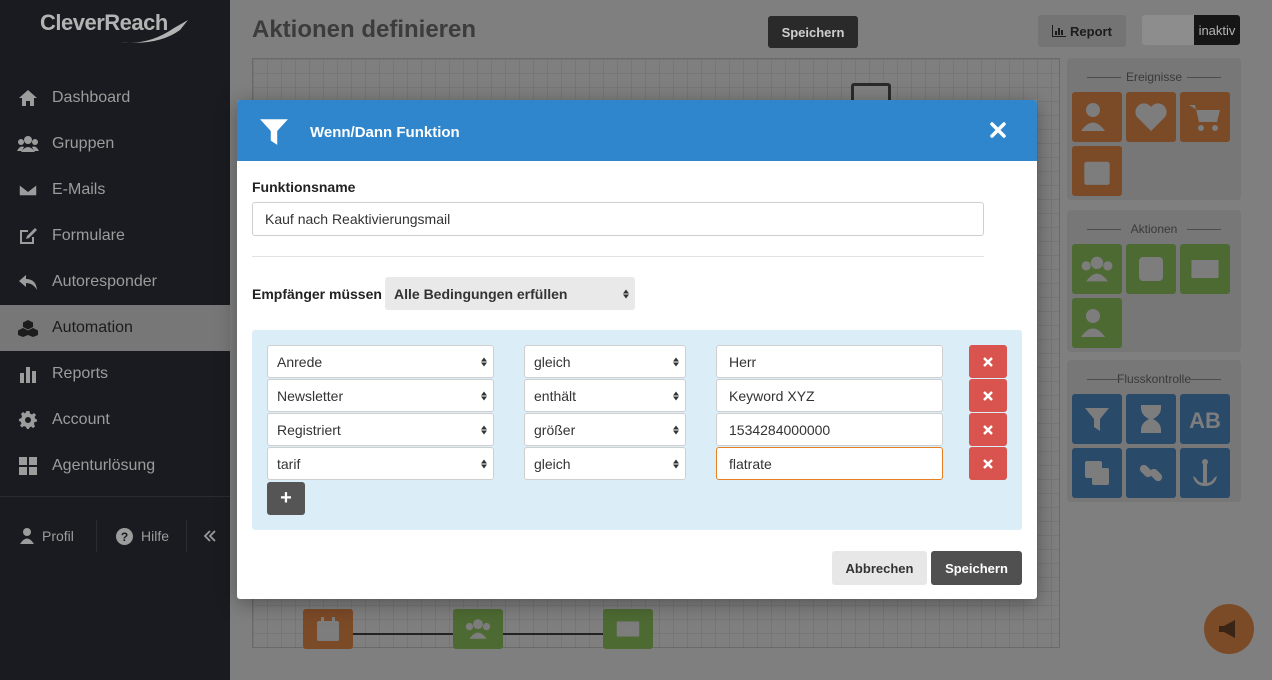  What do you see at coordinates (1229, 629) in the screenshot?
I see `feedback-button` at bounding box center [1229, 629].